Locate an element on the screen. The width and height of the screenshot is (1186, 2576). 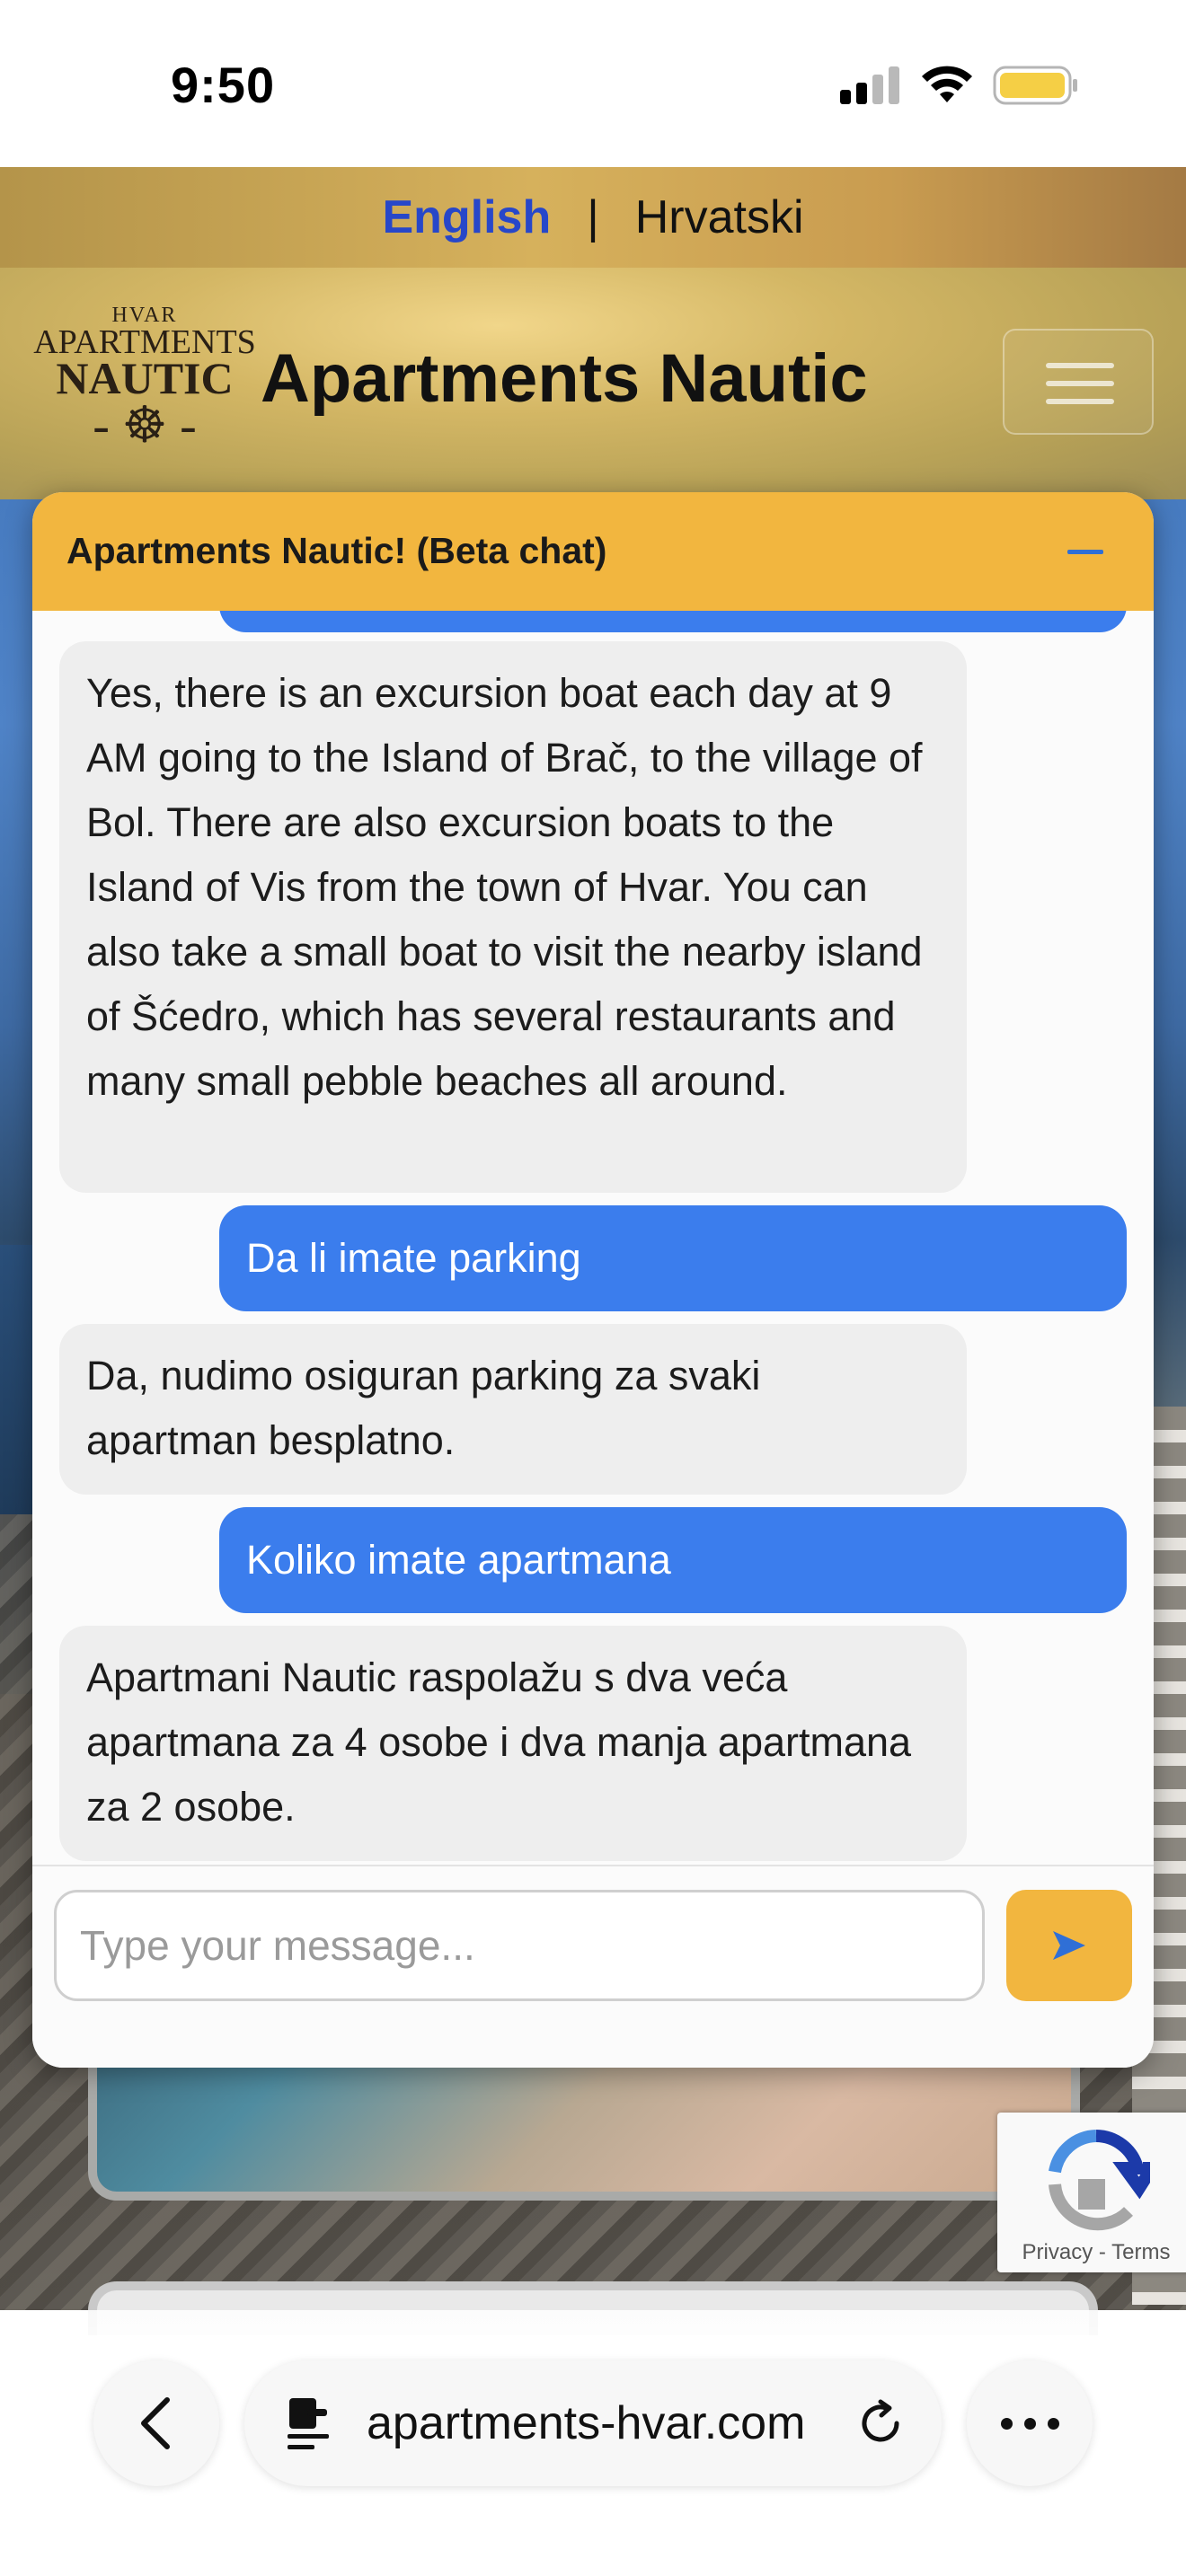
user-message: Da li imate parking is located at coordinates (673, 1258).